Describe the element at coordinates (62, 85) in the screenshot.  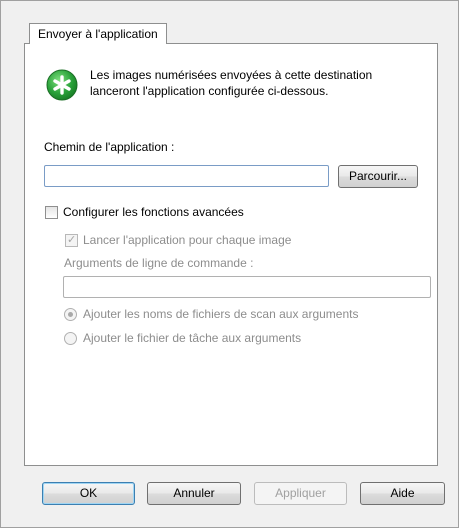
I see `green-star-icon` at that location.